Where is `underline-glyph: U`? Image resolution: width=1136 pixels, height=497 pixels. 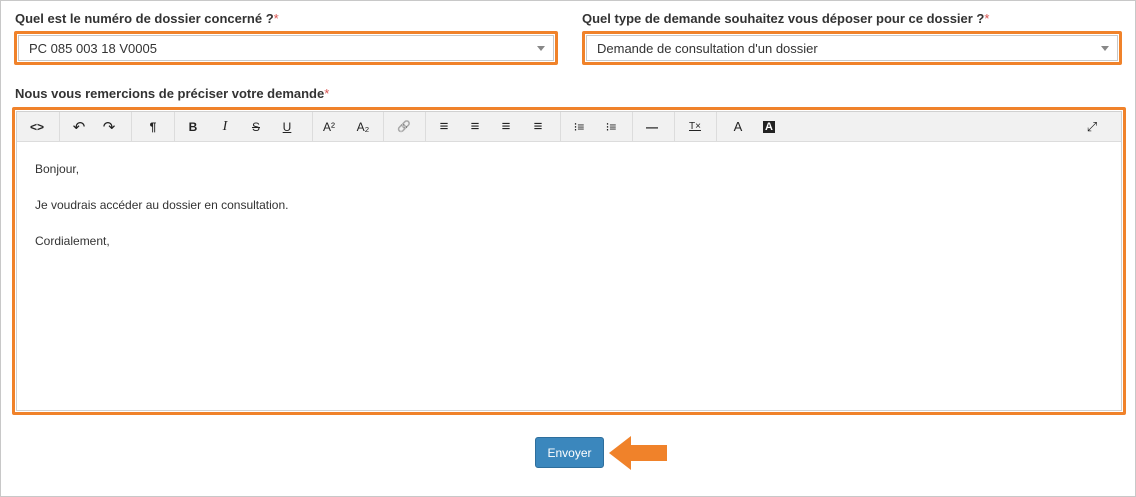
underline-glyph: U is located at coordinates (287, 126).